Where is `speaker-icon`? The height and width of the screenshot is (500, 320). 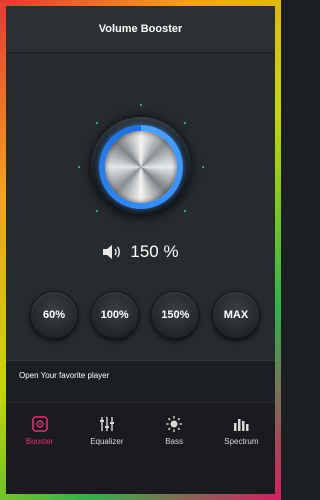
speaker-icon is located at coordinates (112, 252).